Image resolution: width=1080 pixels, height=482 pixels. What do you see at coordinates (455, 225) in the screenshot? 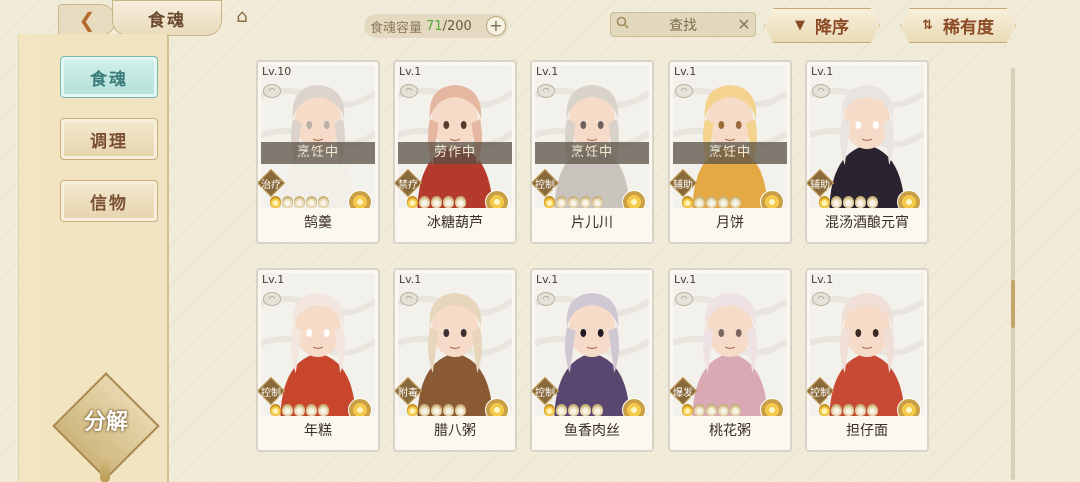
I see `food-soul-name: 冰糖葫芦` at bounding box center [455, 225].